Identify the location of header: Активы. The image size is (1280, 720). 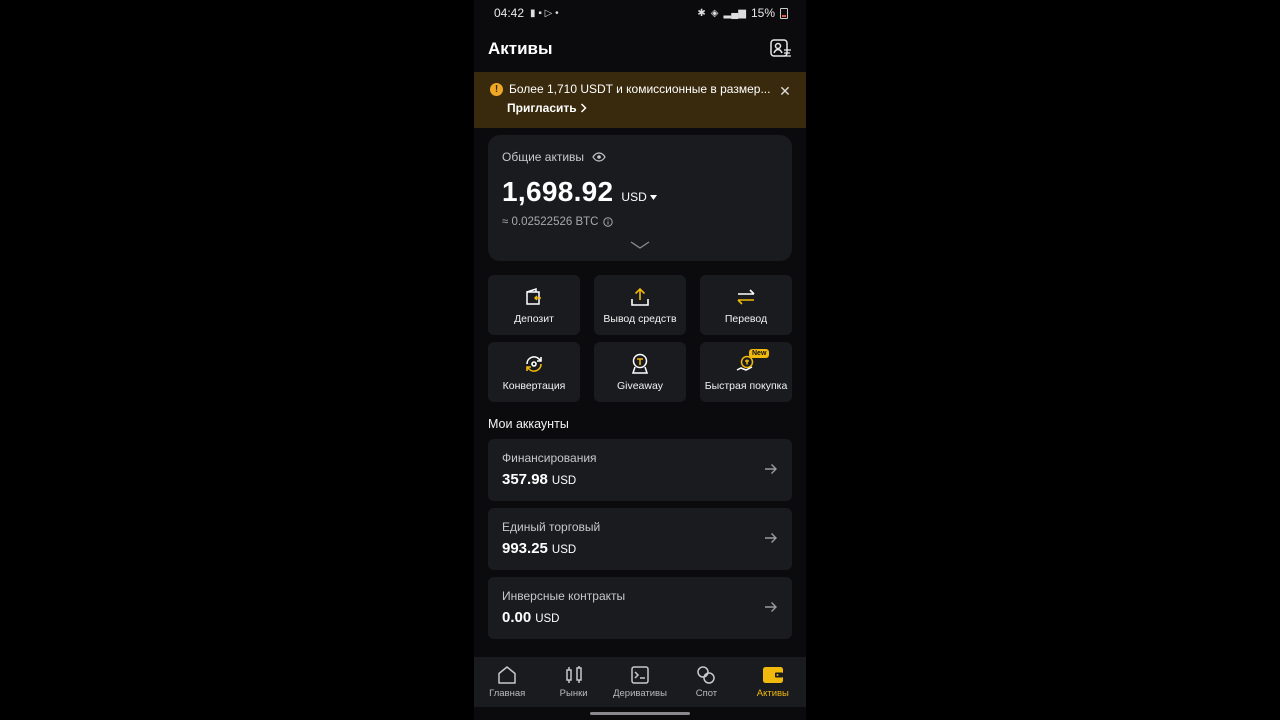
(640, 49).